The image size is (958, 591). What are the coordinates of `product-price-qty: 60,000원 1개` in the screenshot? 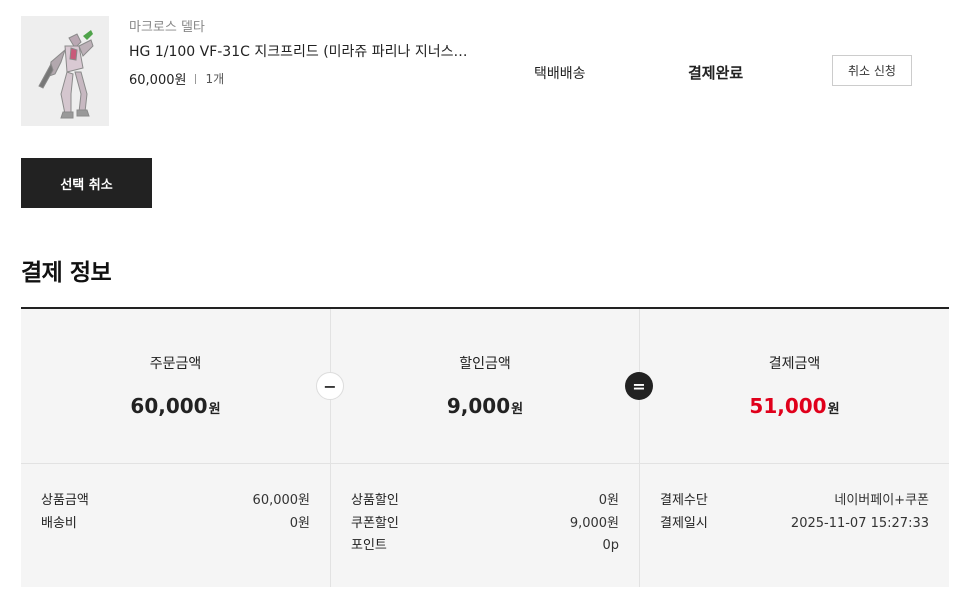 It's located at (176, 78).